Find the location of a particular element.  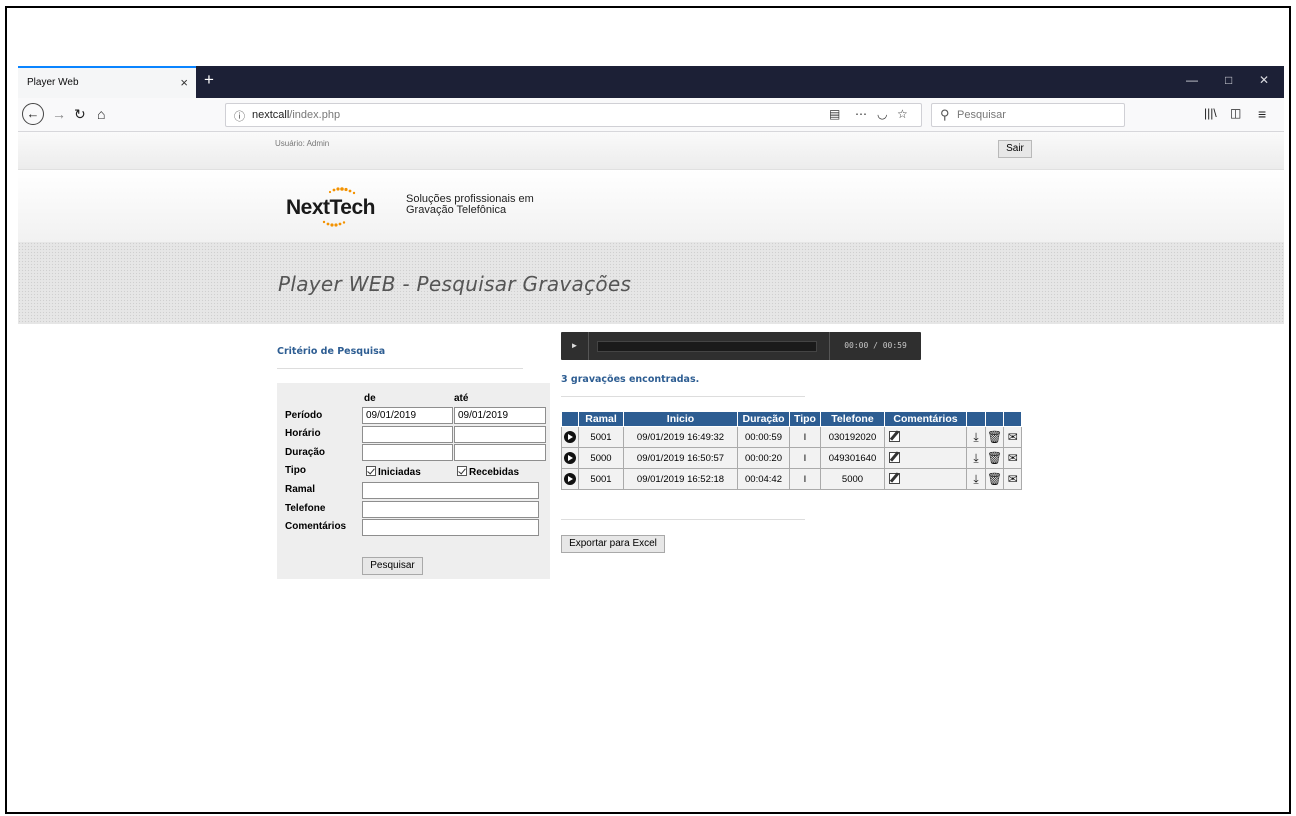

header-telefone: Telefone is located at coordinates (852, 419).